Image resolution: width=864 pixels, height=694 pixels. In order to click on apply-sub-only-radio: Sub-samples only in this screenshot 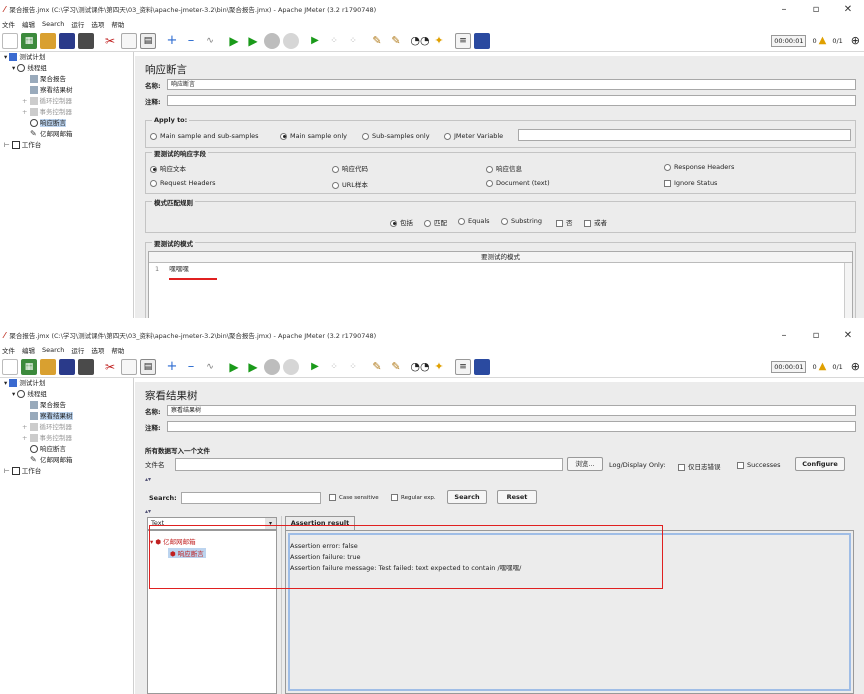, I will do `click(396, 136)`.